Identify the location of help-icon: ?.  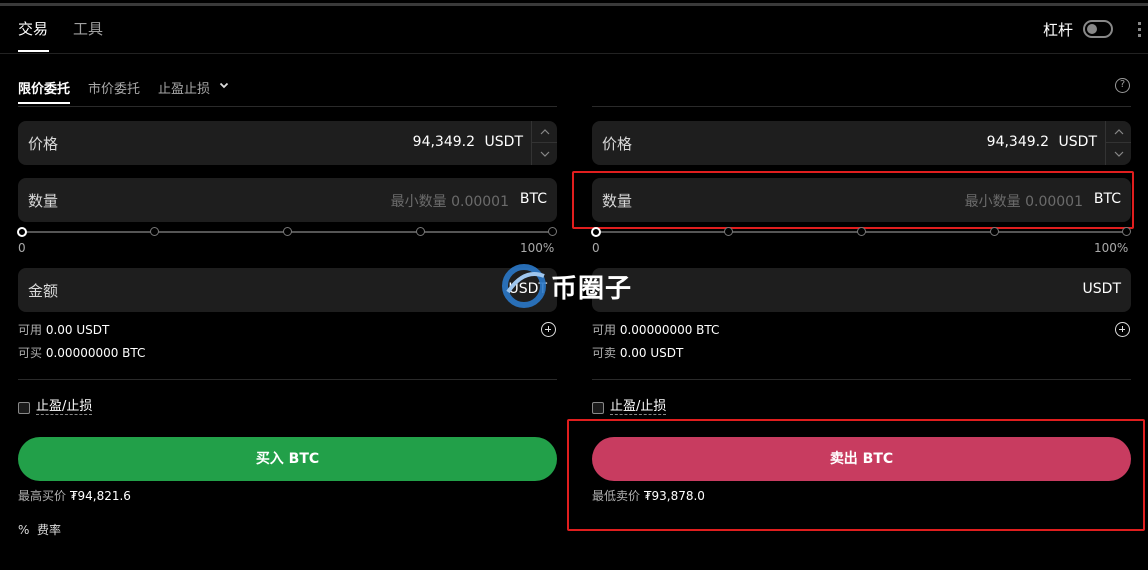
(1122, 85).